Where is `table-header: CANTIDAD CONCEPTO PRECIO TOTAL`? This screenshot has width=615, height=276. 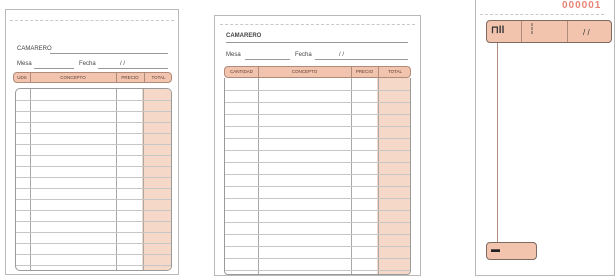
table-header: CANTIDAD CONCEPTO PRECIO TOTAL is located at coordinates (317, 72).